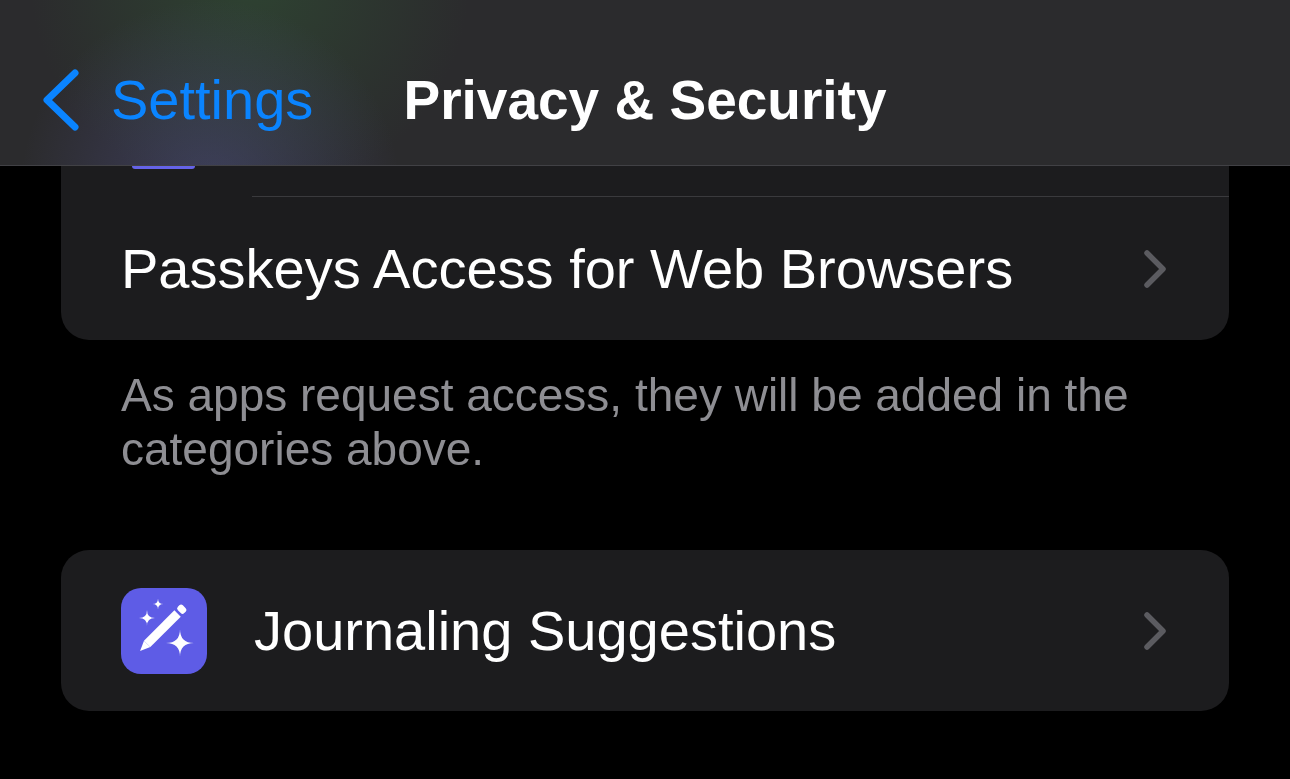 The height and width of the screenshot is (779, 1290). What do you see at coordinates (163, 167) in the screenshot?
I see `clipped-app-icon` at bounding box center [163, 167].